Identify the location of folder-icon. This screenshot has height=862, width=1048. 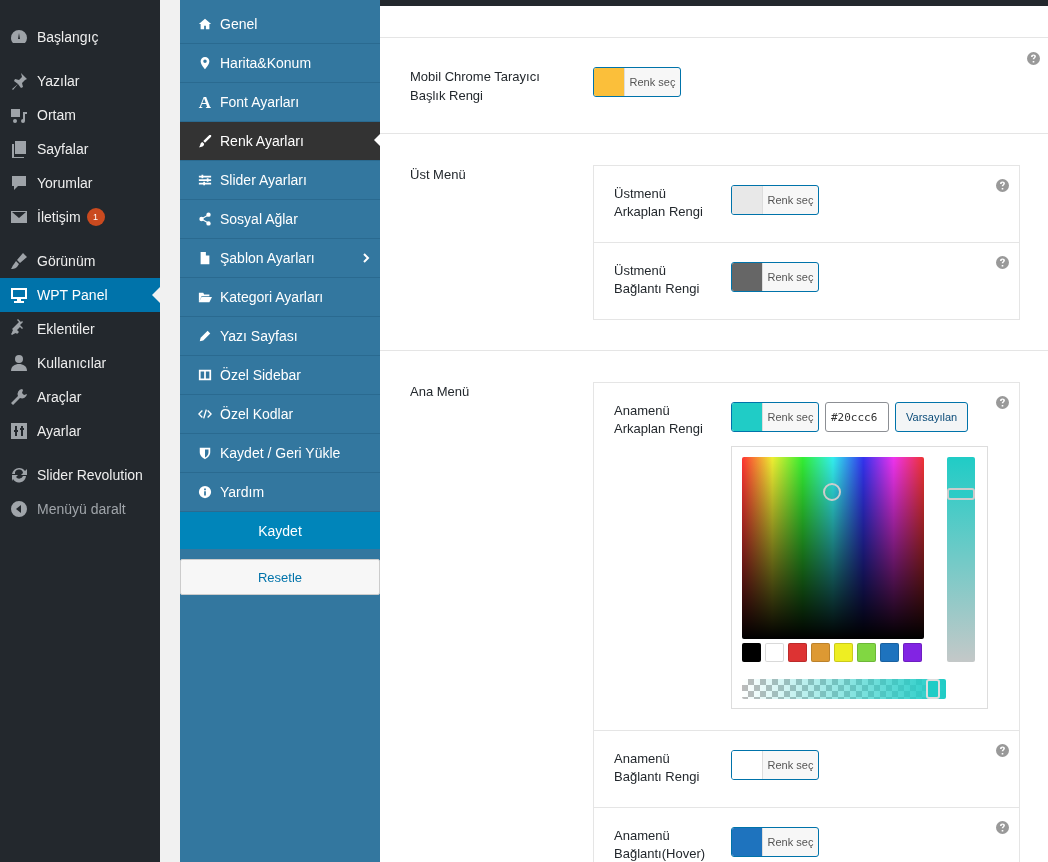
(205, 297).